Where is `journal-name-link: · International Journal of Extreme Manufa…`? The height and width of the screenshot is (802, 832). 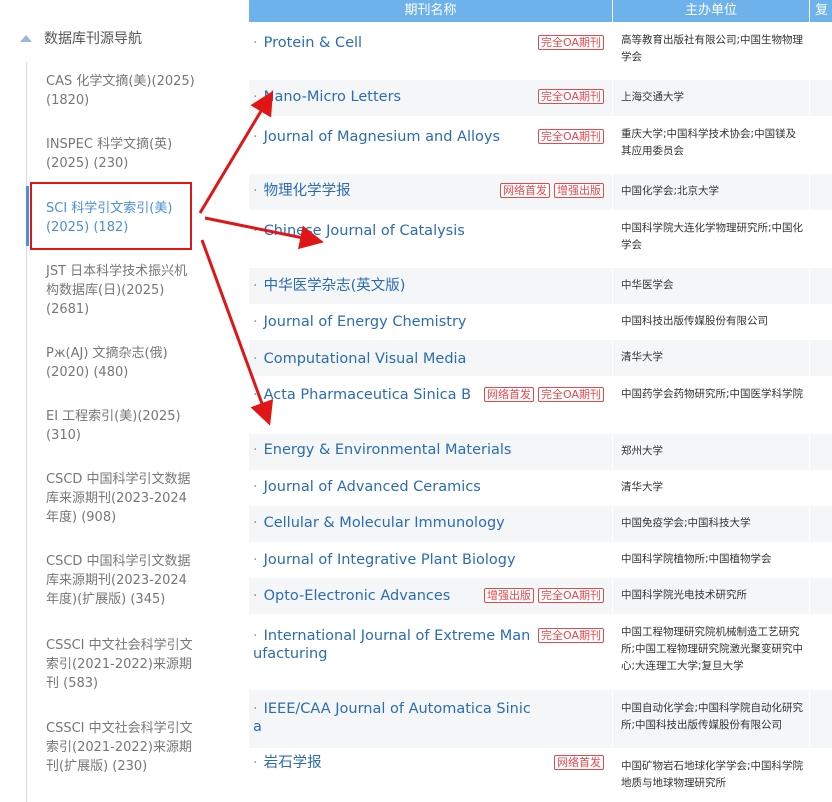
journal-name-link: · International Journal of Extreme Manufa… is located at coordinates (395, 645).